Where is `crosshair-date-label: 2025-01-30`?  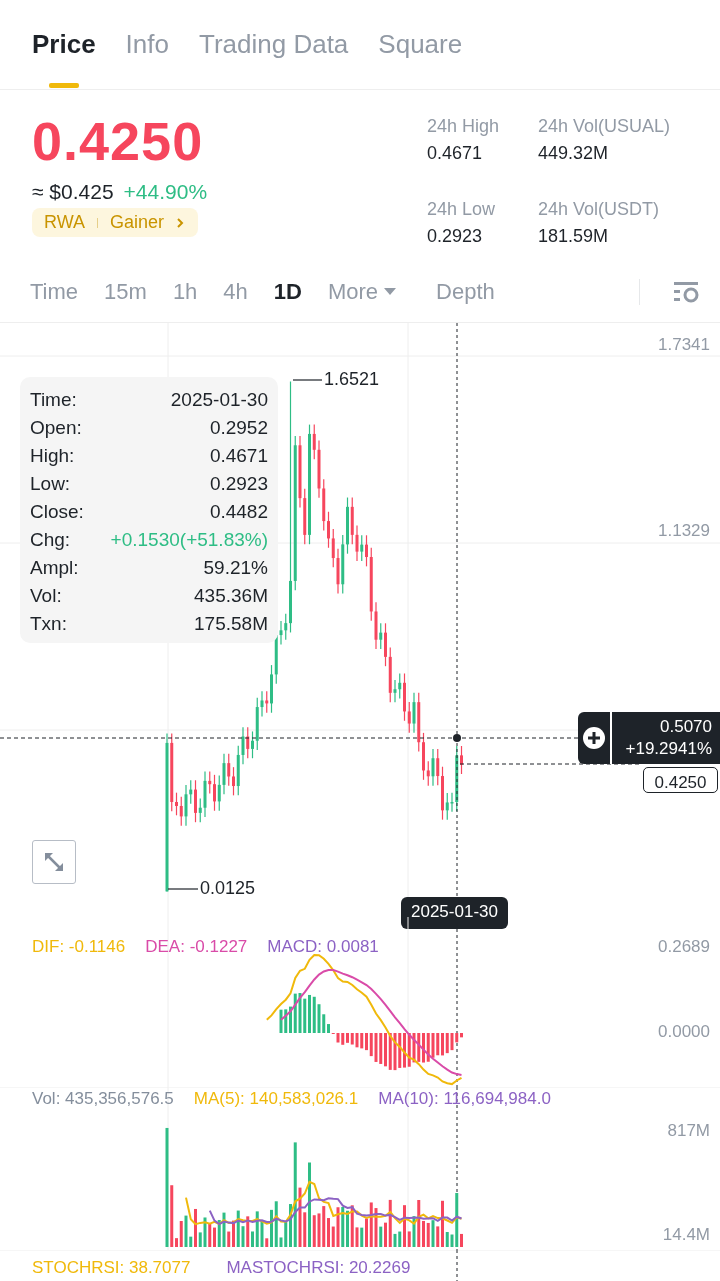 crosshair-date-label: 2025-01-30 is located at coordinates (454, 913).